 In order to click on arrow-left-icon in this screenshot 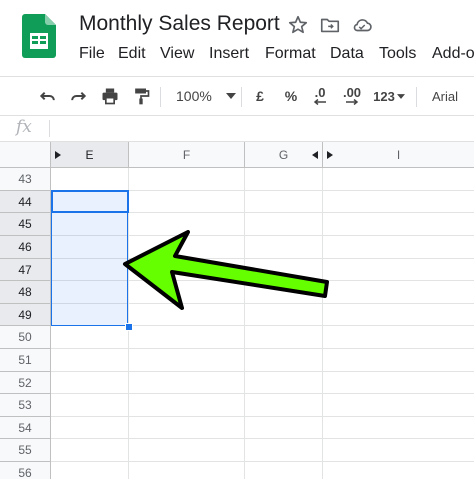, I will do `click(319, 102)`.